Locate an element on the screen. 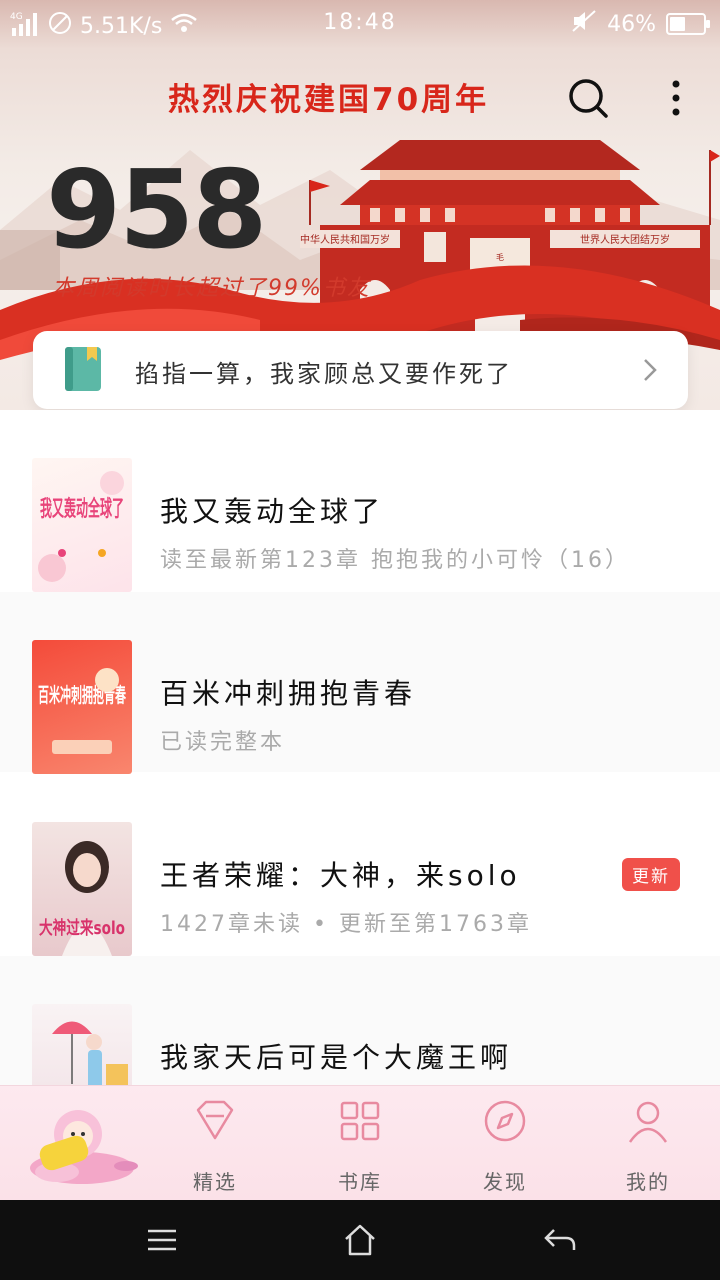  compass-icon is located at coordinates (505, 1121).